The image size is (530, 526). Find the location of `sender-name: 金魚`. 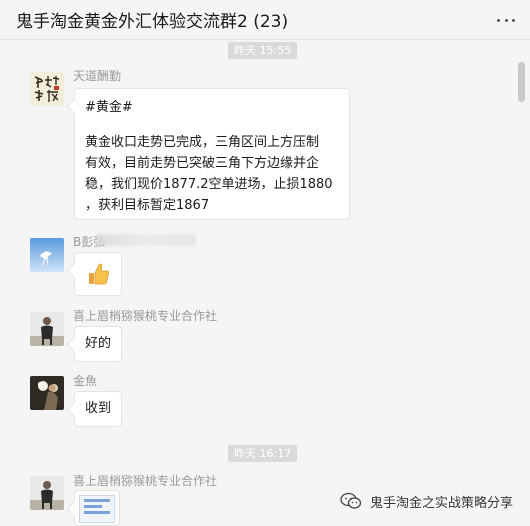

sender-name: 金魚 is located at coordinates (85, 381).